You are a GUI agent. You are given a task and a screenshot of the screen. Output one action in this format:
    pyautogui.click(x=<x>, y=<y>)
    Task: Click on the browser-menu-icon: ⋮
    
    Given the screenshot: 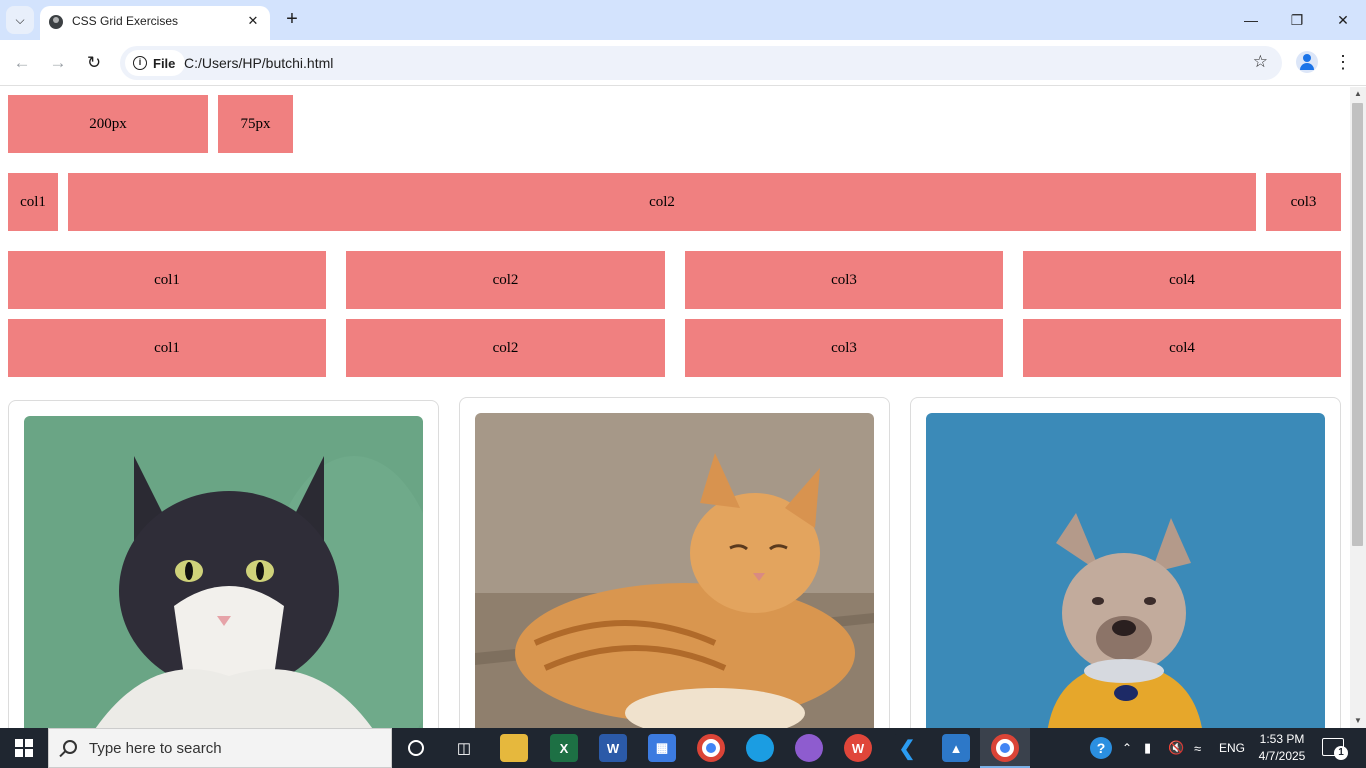 What is the action you would take?
    pyautogui.click(x=1343, y=62)
    